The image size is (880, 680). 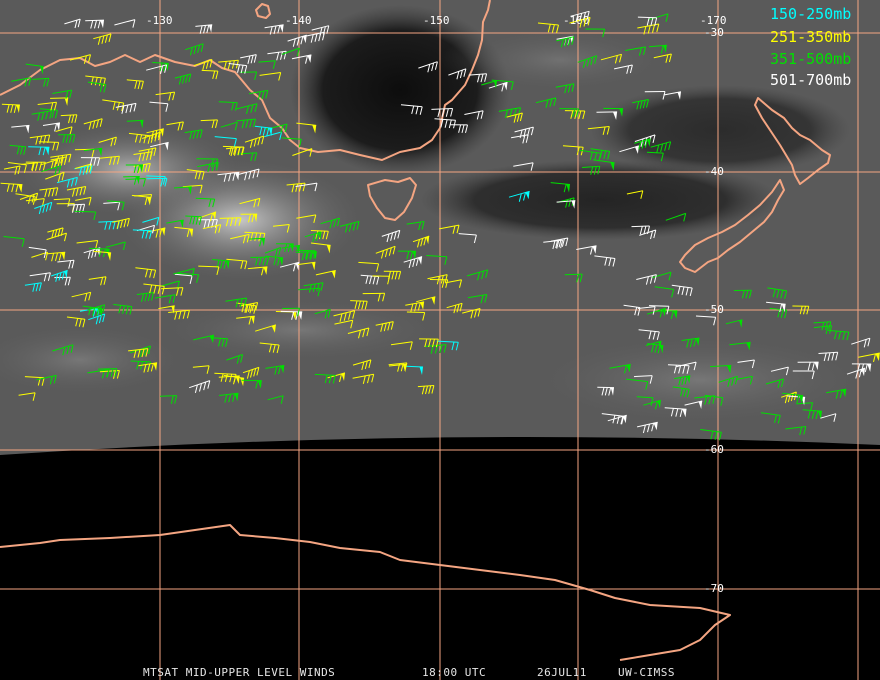 I want to click on lon-label-150: -150, so click(x=436, y=20).